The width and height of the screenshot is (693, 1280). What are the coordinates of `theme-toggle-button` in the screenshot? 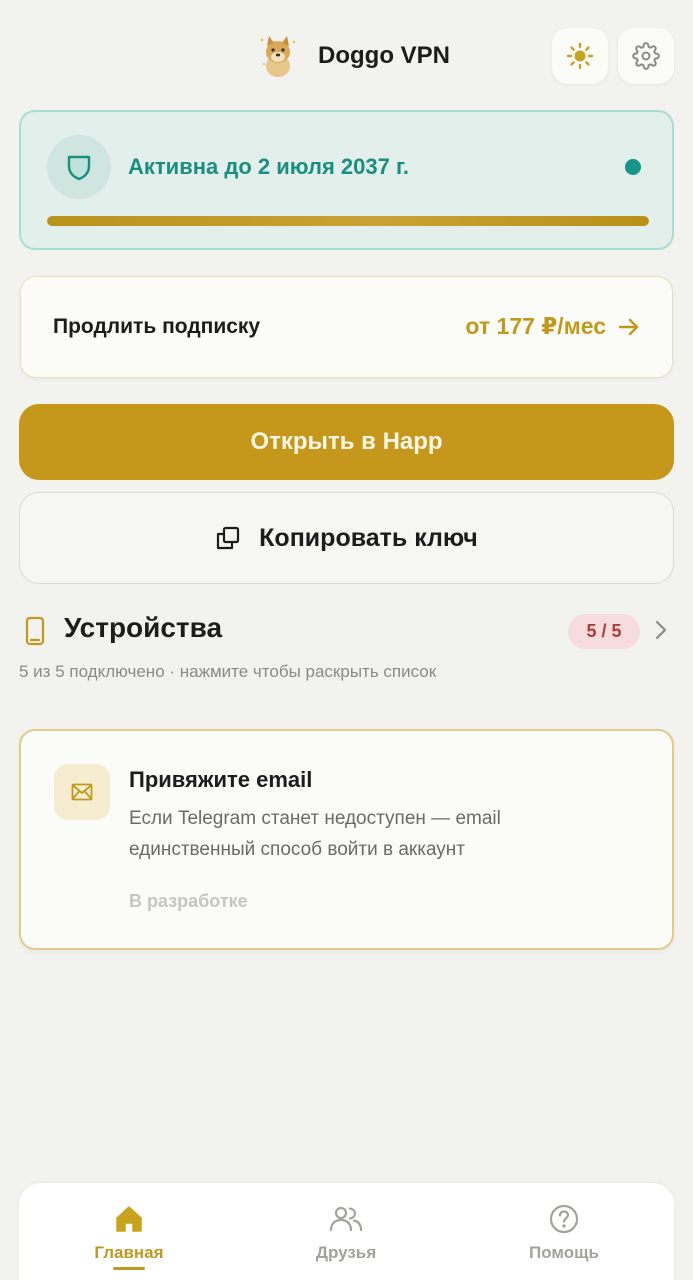 It's located at (580, 56).